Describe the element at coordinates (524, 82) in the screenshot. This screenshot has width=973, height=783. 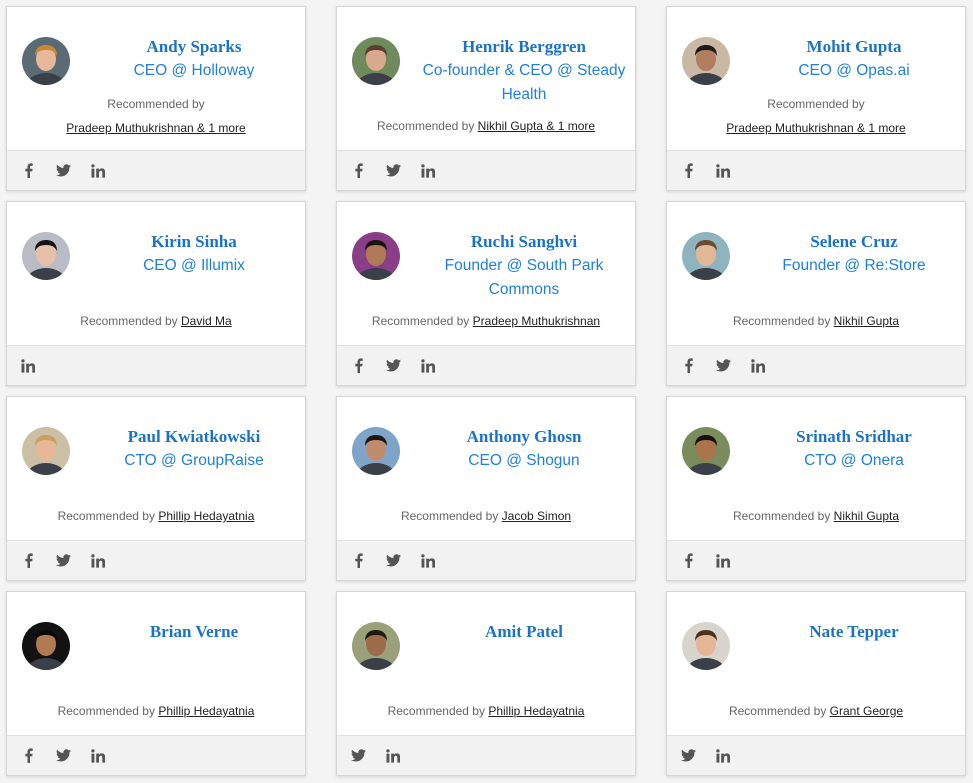
I see `profile-title: Co-founder & CEO @ Steady Health` at that location.